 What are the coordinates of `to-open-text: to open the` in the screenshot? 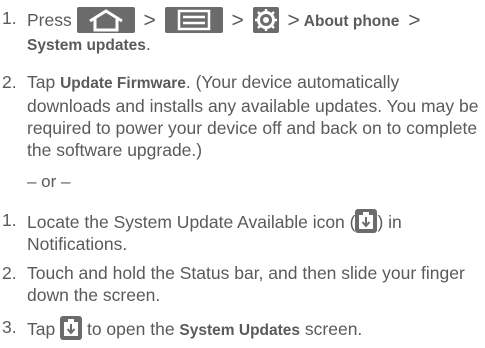 It's located at (130, 329).